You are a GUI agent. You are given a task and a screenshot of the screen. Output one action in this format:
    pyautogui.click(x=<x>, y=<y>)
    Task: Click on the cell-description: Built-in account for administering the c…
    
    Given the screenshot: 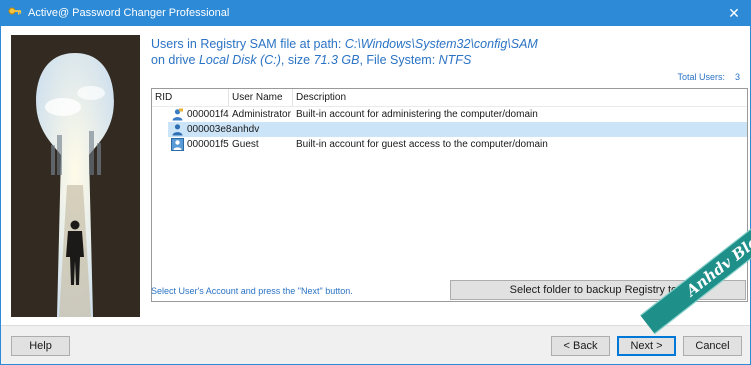 What is the action you would take?
    pyautogui.click(x=417, y=114)
    